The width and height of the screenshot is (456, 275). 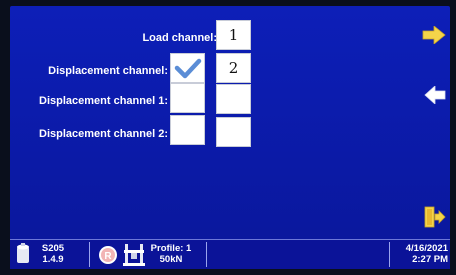 What do you see at coordinates (426, 248) in the screenshot?
I see `status-date: 4/16/2021` at bounding box center [426, 248].